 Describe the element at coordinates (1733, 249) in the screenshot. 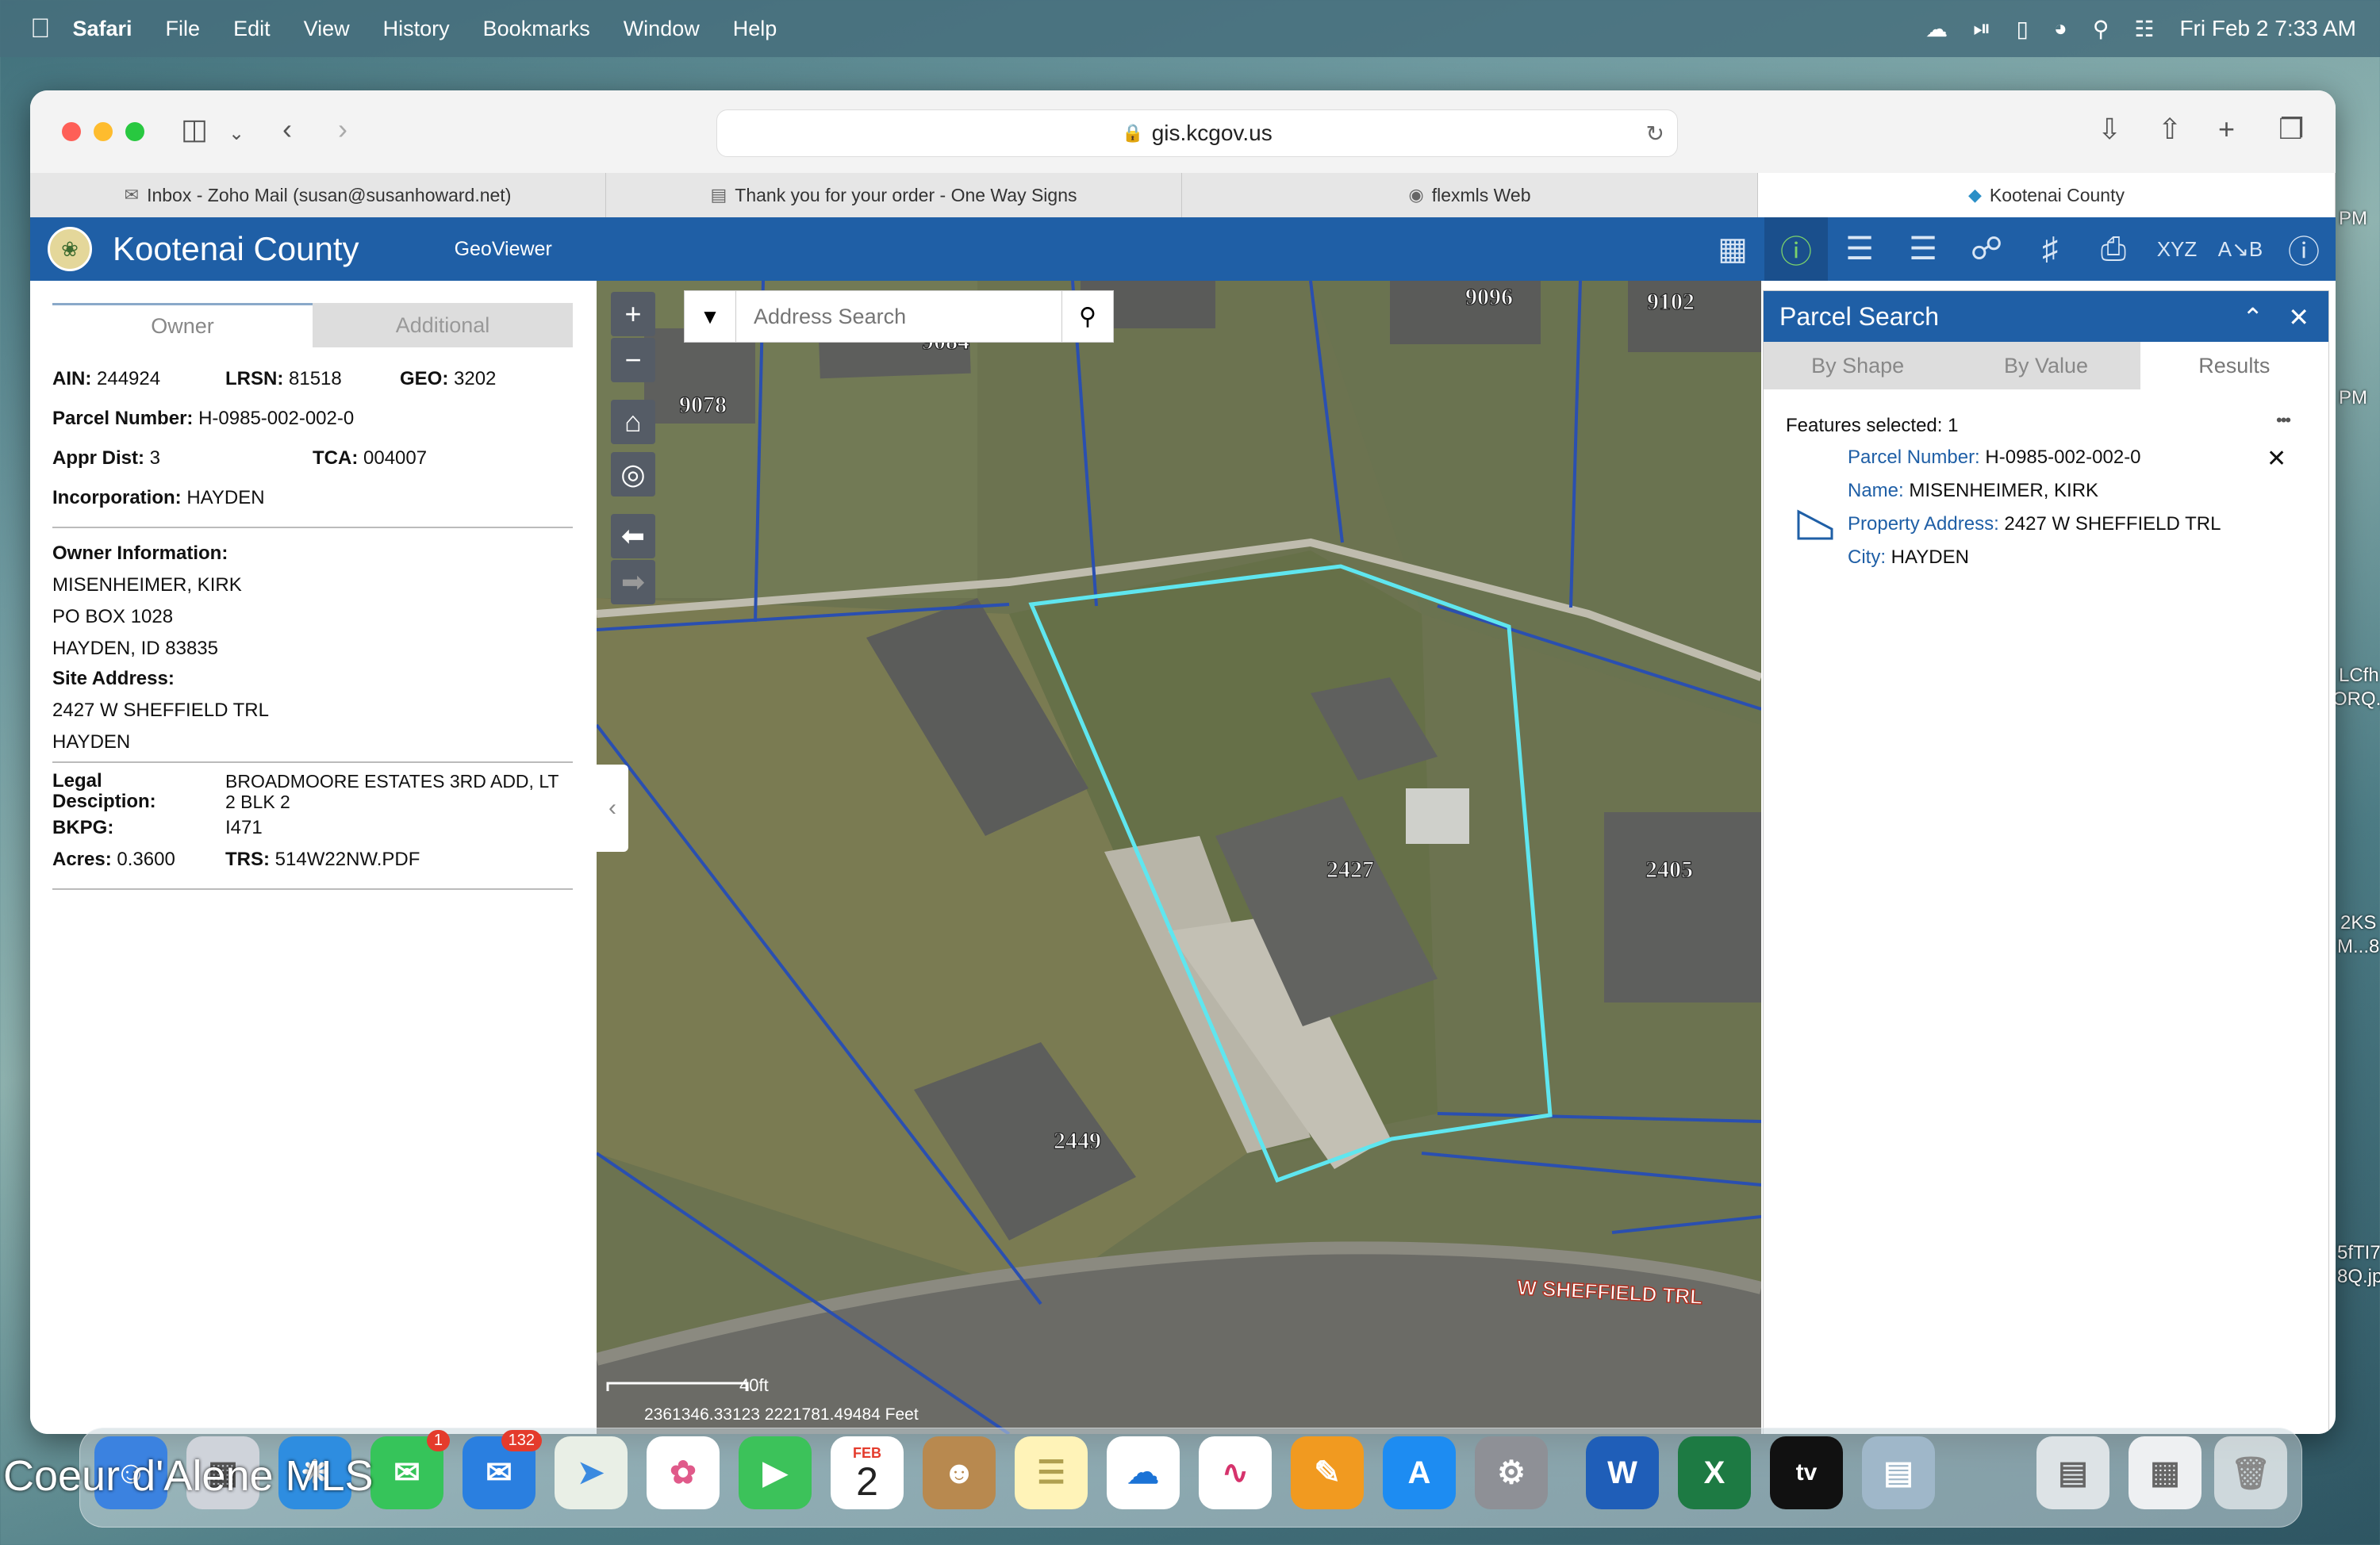

I see `grid-icon: ▦` at that location.